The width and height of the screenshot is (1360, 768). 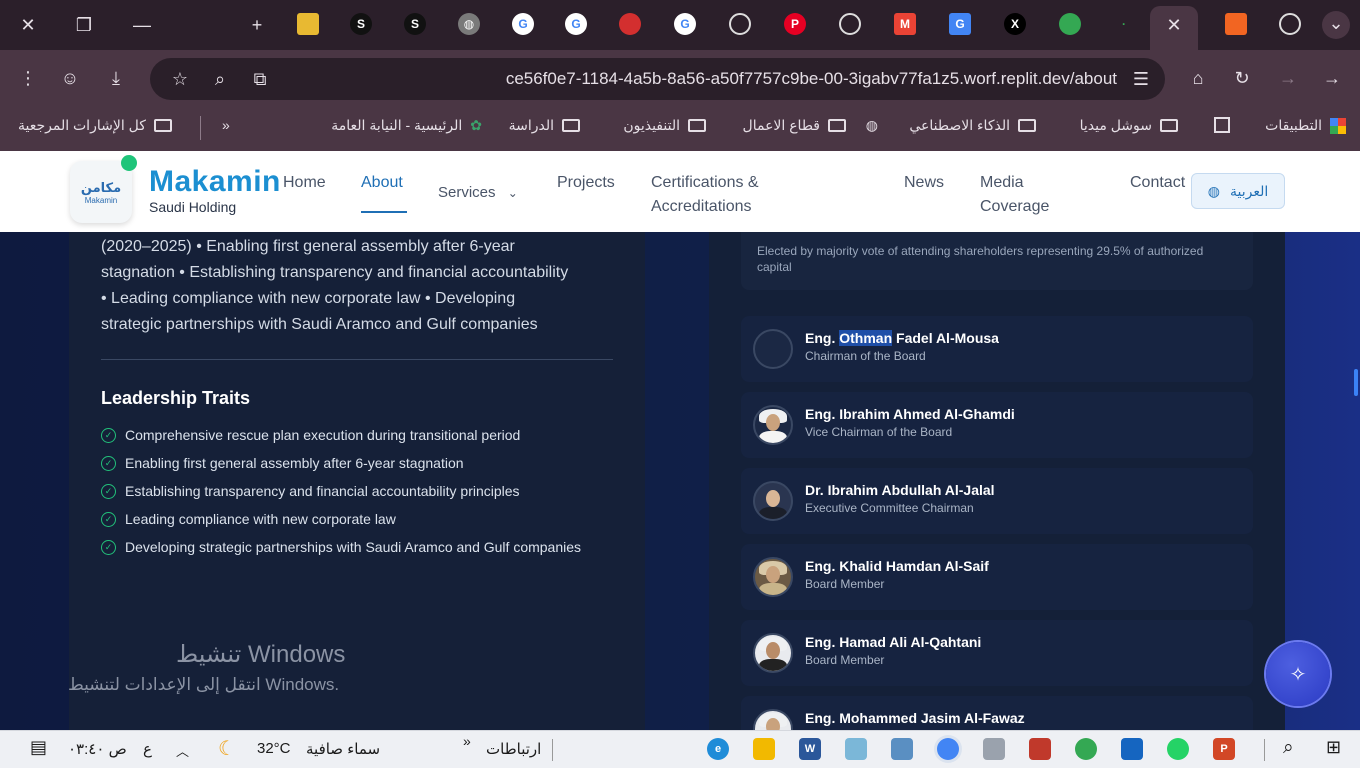 I want to click on tab-icon-google-2: G, so click(x=576, y=24).